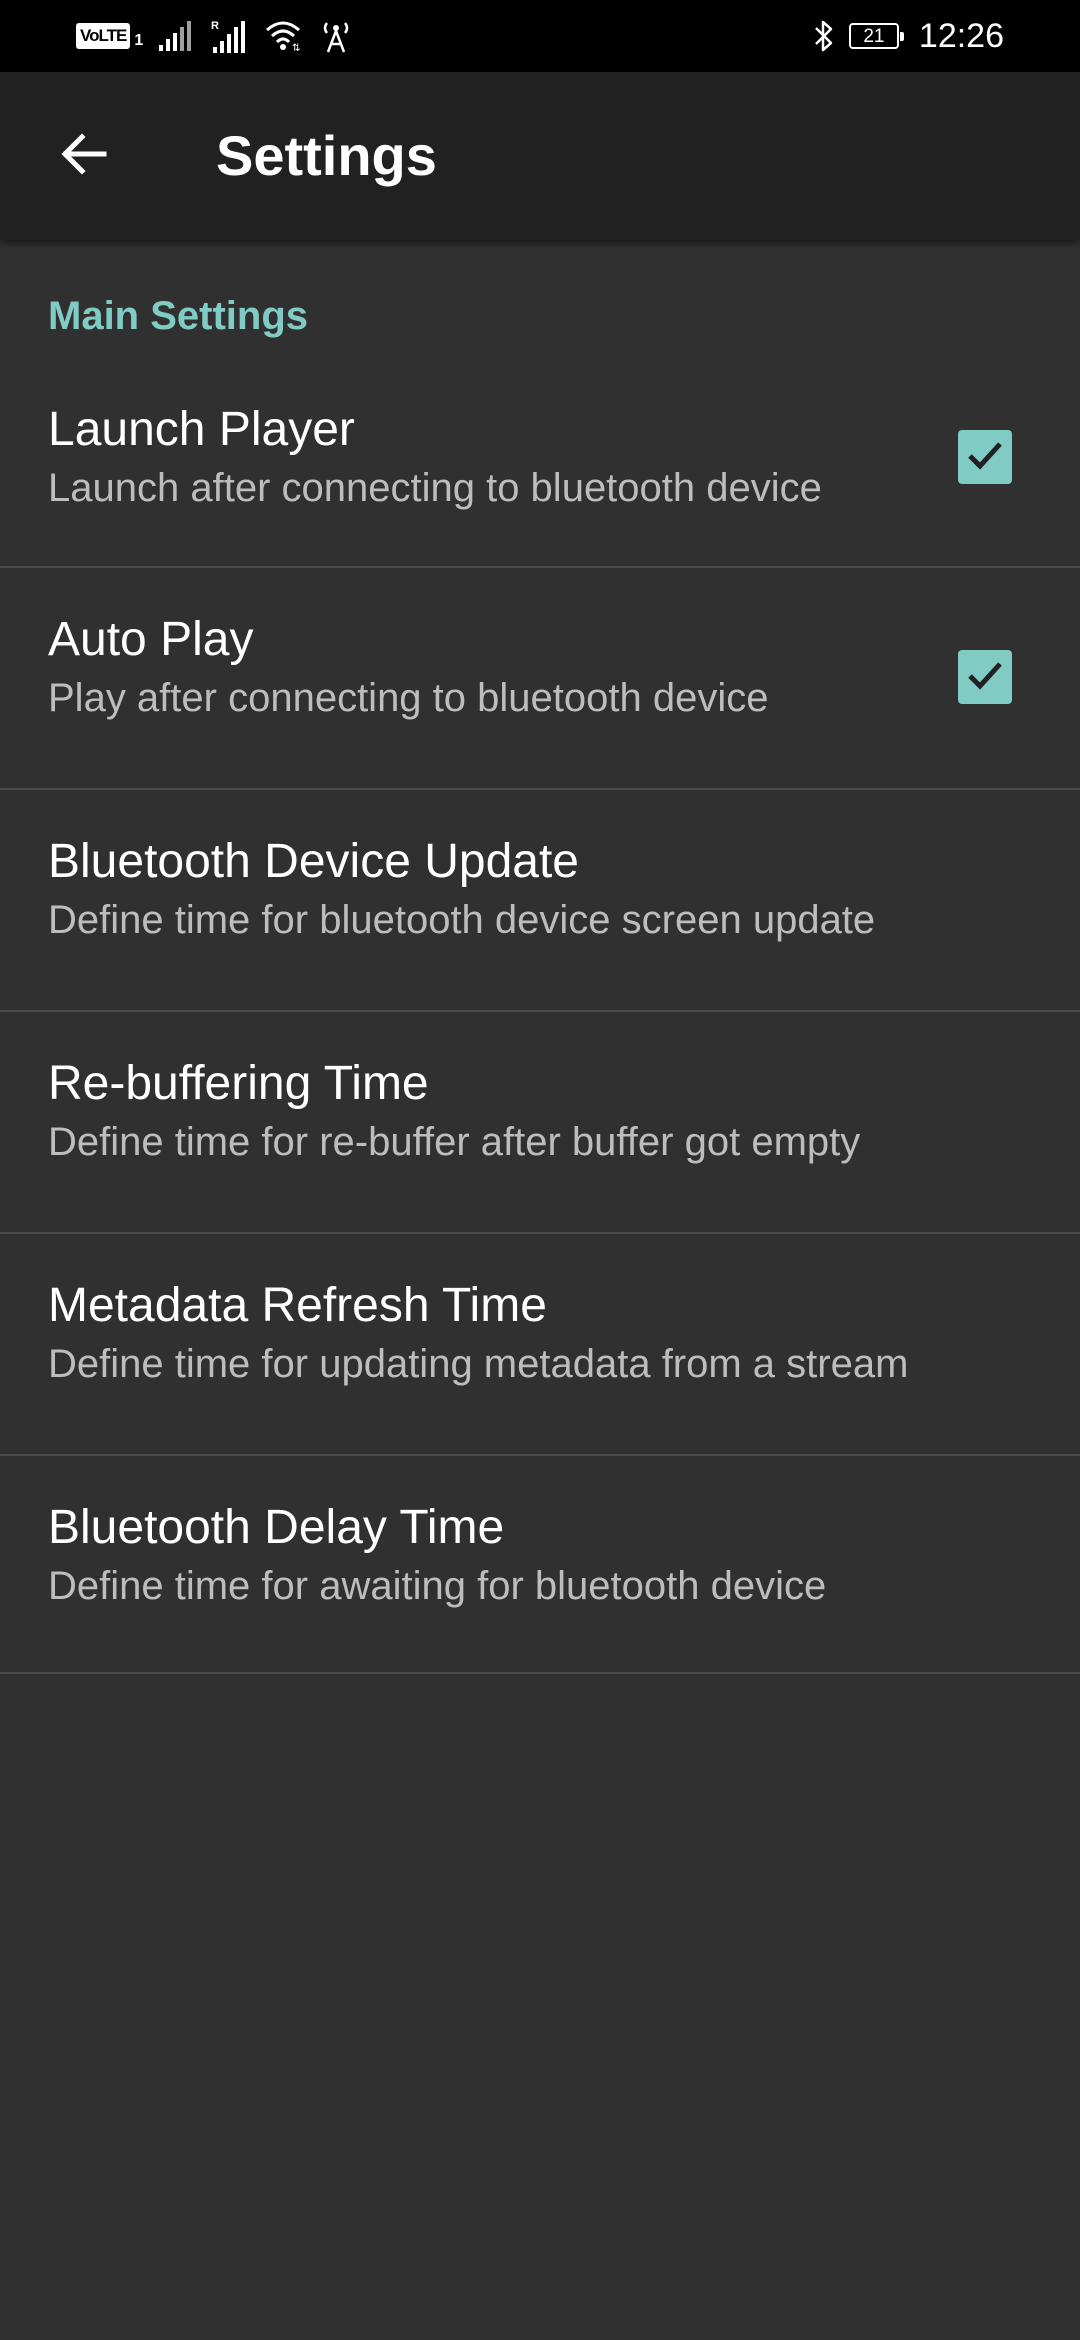 This screenshot has height=2340, width=1080. I want to click on volte-icon: VoLTE, so click(103, 36).